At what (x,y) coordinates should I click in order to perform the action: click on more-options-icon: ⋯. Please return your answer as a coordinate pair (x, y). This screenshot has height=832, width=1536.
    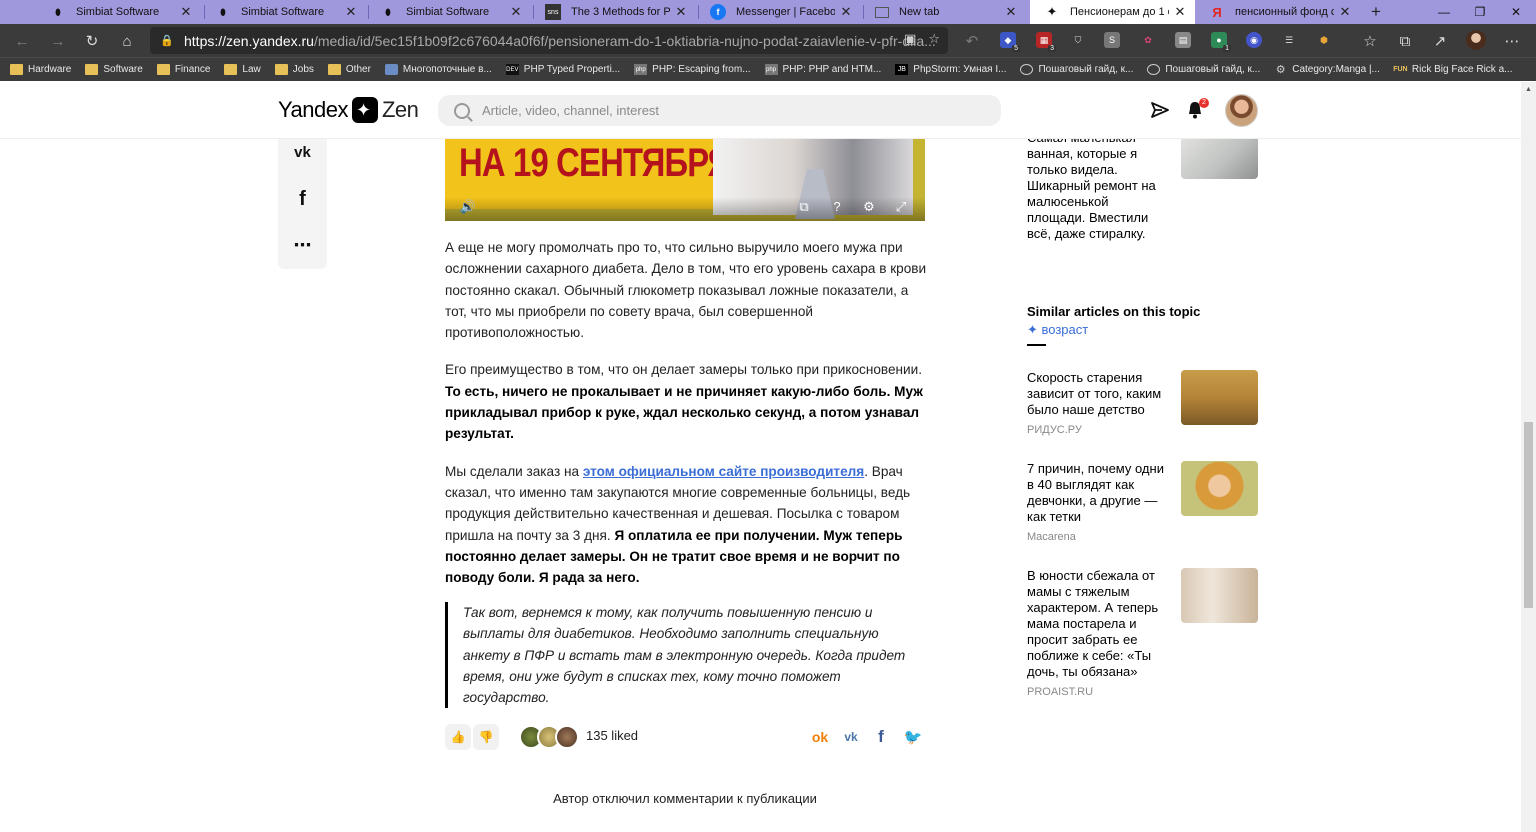
    Looking at the image, I should click on (302, 245).